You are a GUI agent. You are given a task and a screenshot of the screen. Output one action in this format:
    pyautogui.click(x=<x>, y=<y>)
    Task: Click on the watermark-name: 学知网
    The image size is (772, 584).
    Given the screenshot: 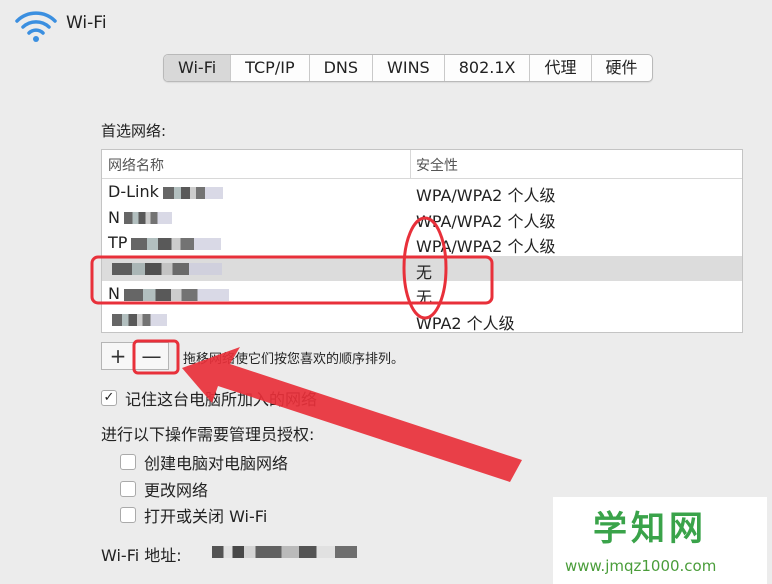 What is the action you would take?
    pyautogui.click(x=650, y=529)
    